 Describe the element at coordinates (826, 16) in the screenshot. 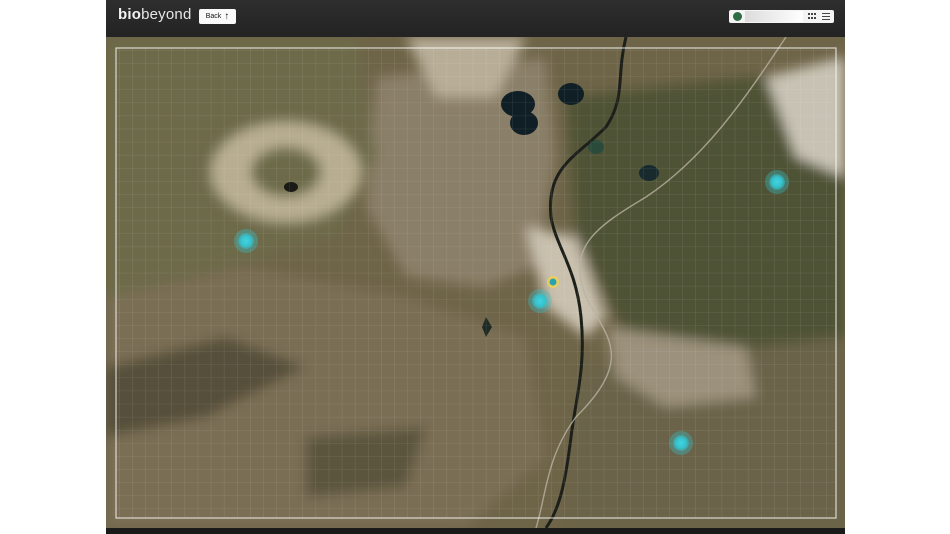

I see `list-view-icon` at that location.